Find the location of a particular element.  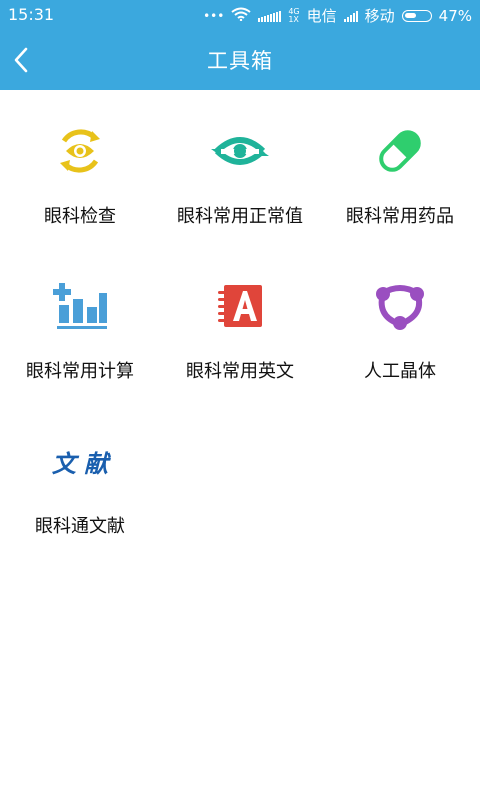

tool-intraocular-lens: 人工晶体 is located at coordinates (400, 322).